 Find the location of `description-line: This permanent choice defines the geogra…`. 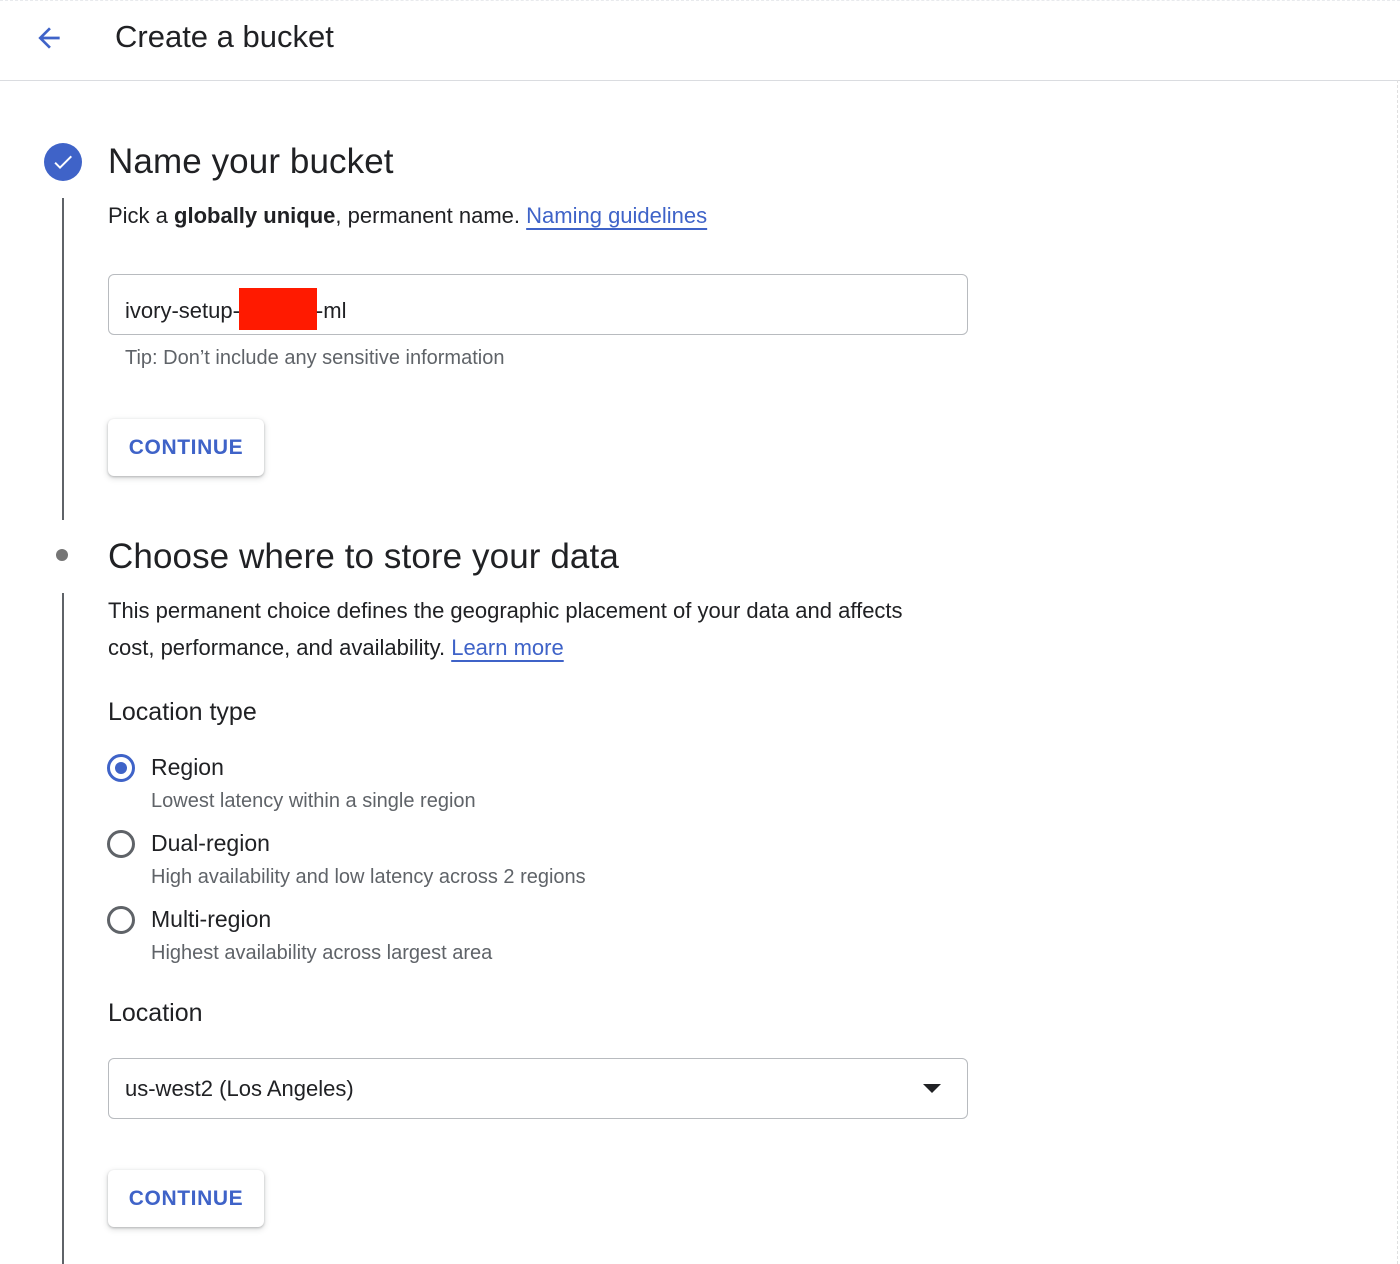

description-line: This permanent choice defines the geogra… is located at coordinates (505, 610).